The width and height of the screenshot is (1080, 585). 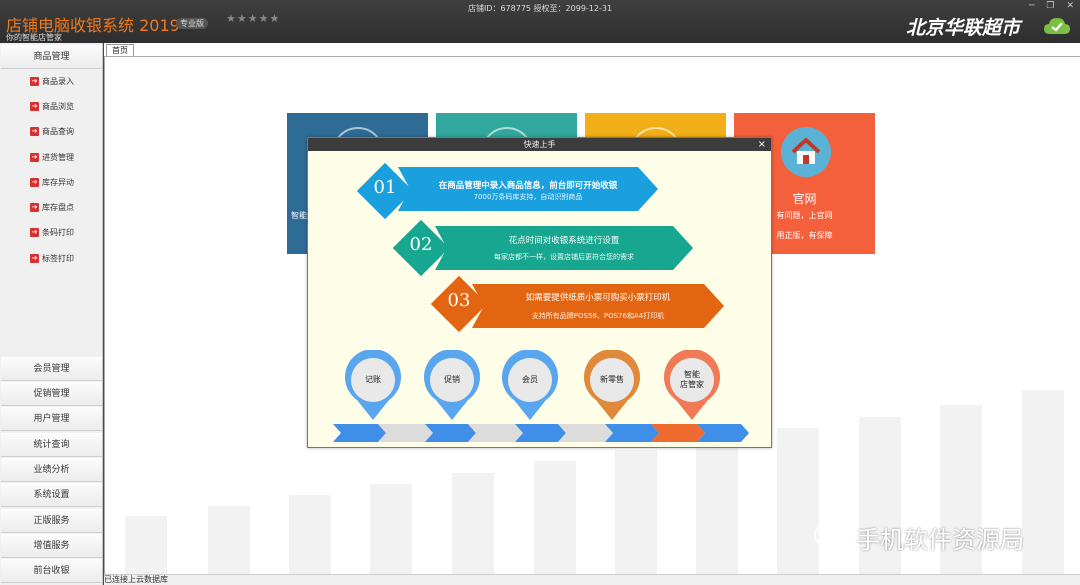 I want to click on dialog-title: 快速上手, so click(x=539, y=144).